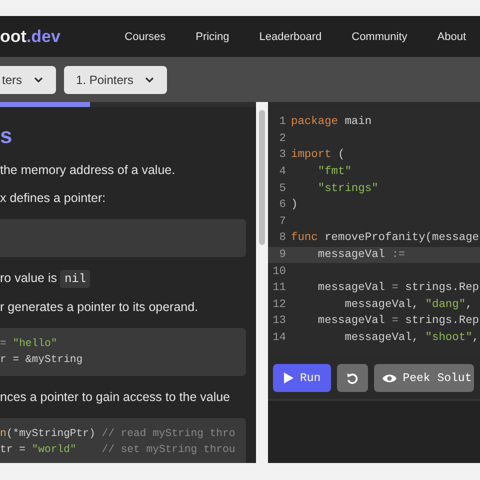 Image resolution: width=480 pixels, height=480 pixels. I want to click on line-number: 2, so click(282, 138).